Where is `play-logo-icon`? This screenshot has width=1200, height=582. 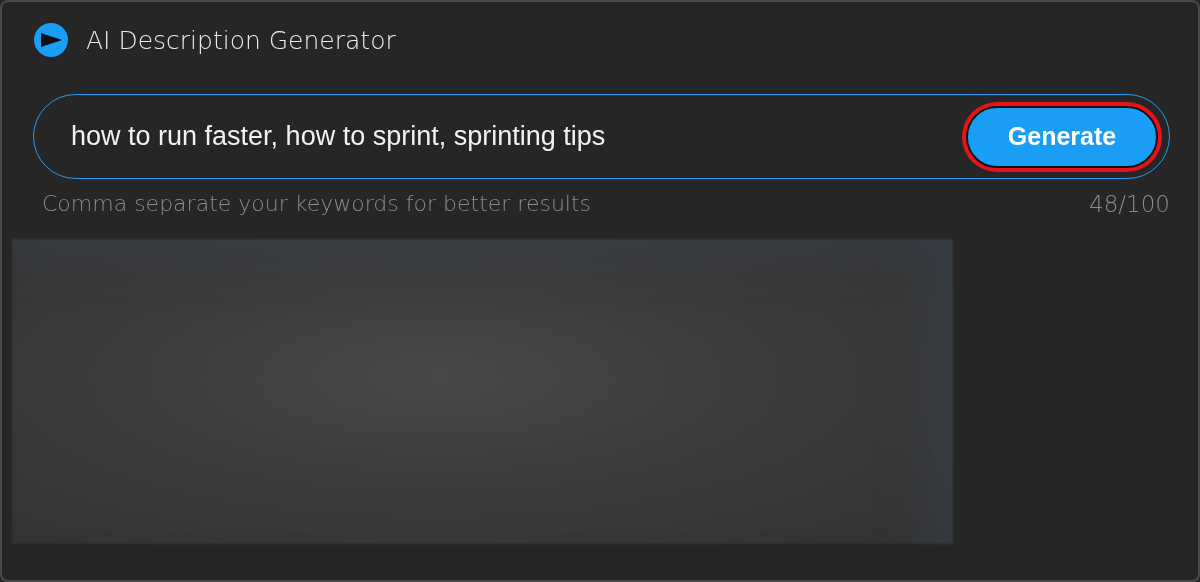 play-logo-icon is located at coordinates (51, 40).